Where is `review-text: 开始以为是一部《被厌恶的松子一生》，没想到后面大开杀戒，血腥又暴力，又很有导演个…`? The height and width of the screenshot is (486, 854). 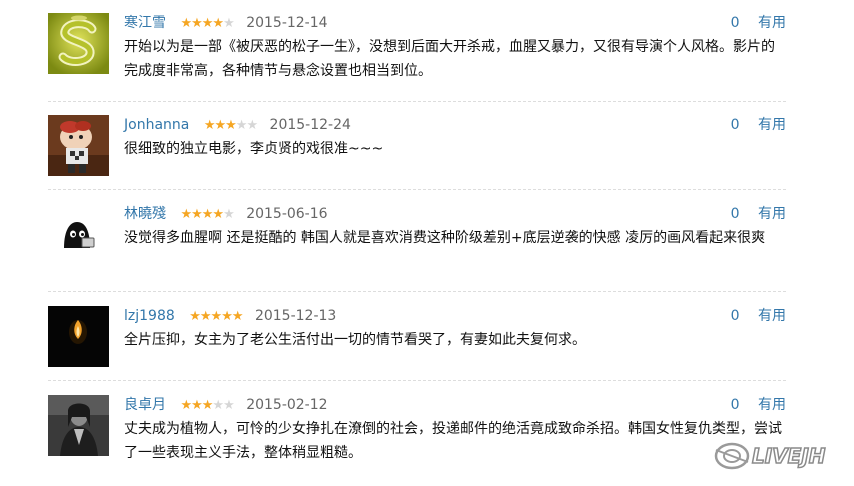 review-text: 开始以为是一部《被厌恶的松子一生》，没想到后面大开杀戒，血腥又暴力，又很有导演个… is located at coordinates (449, 59).